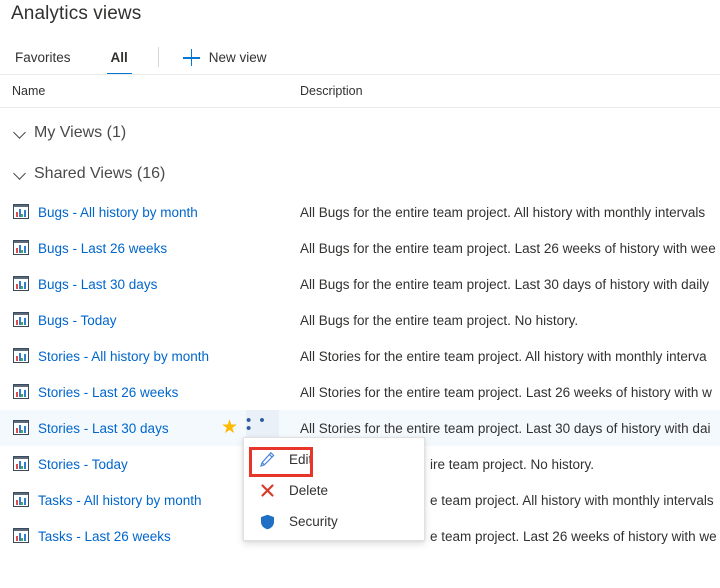 The image size is (720, 588). Describe the element at coordinates (76, 13) in the screenshot. I see `page-title: Analytics views` at that location.